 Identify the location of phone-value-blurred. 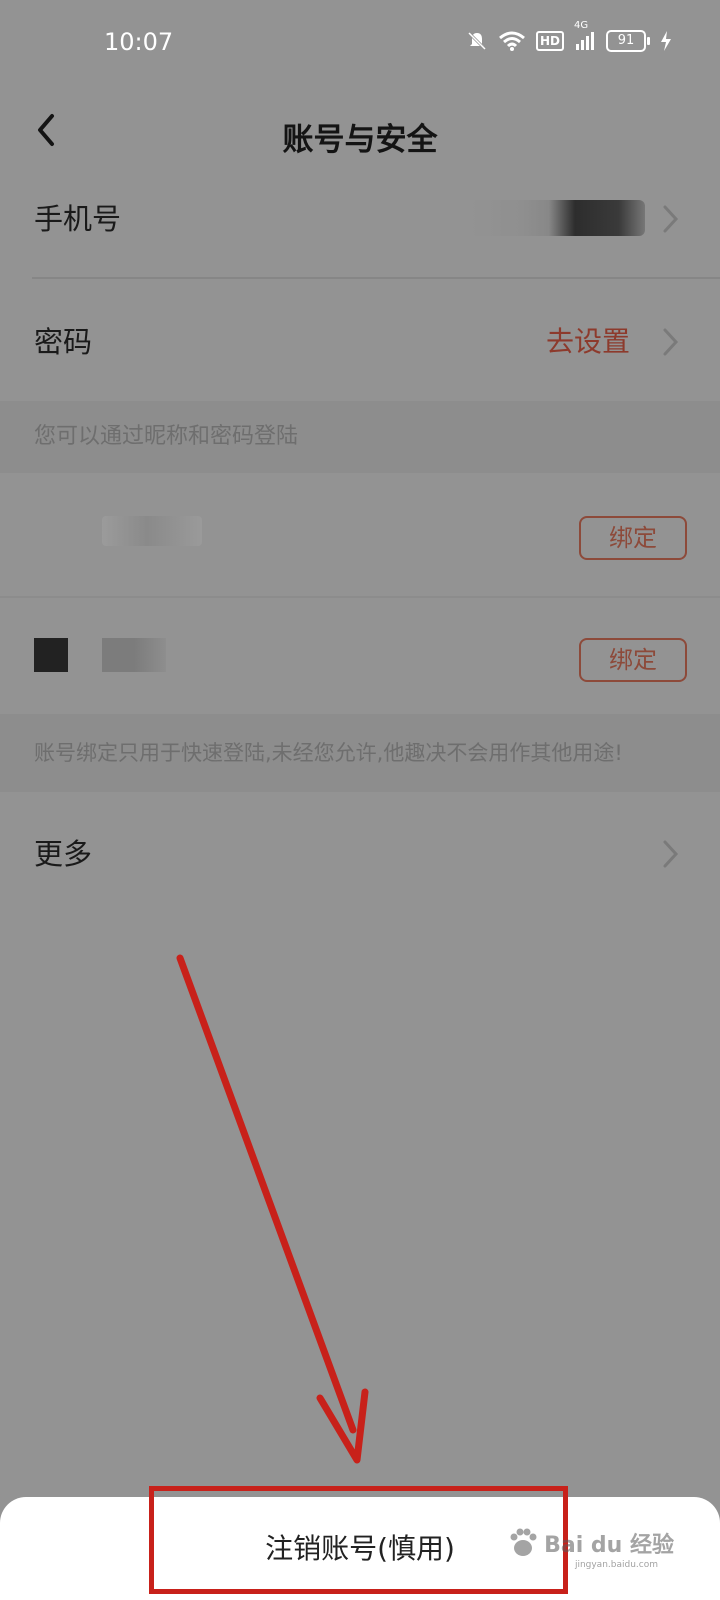
(557, 218).